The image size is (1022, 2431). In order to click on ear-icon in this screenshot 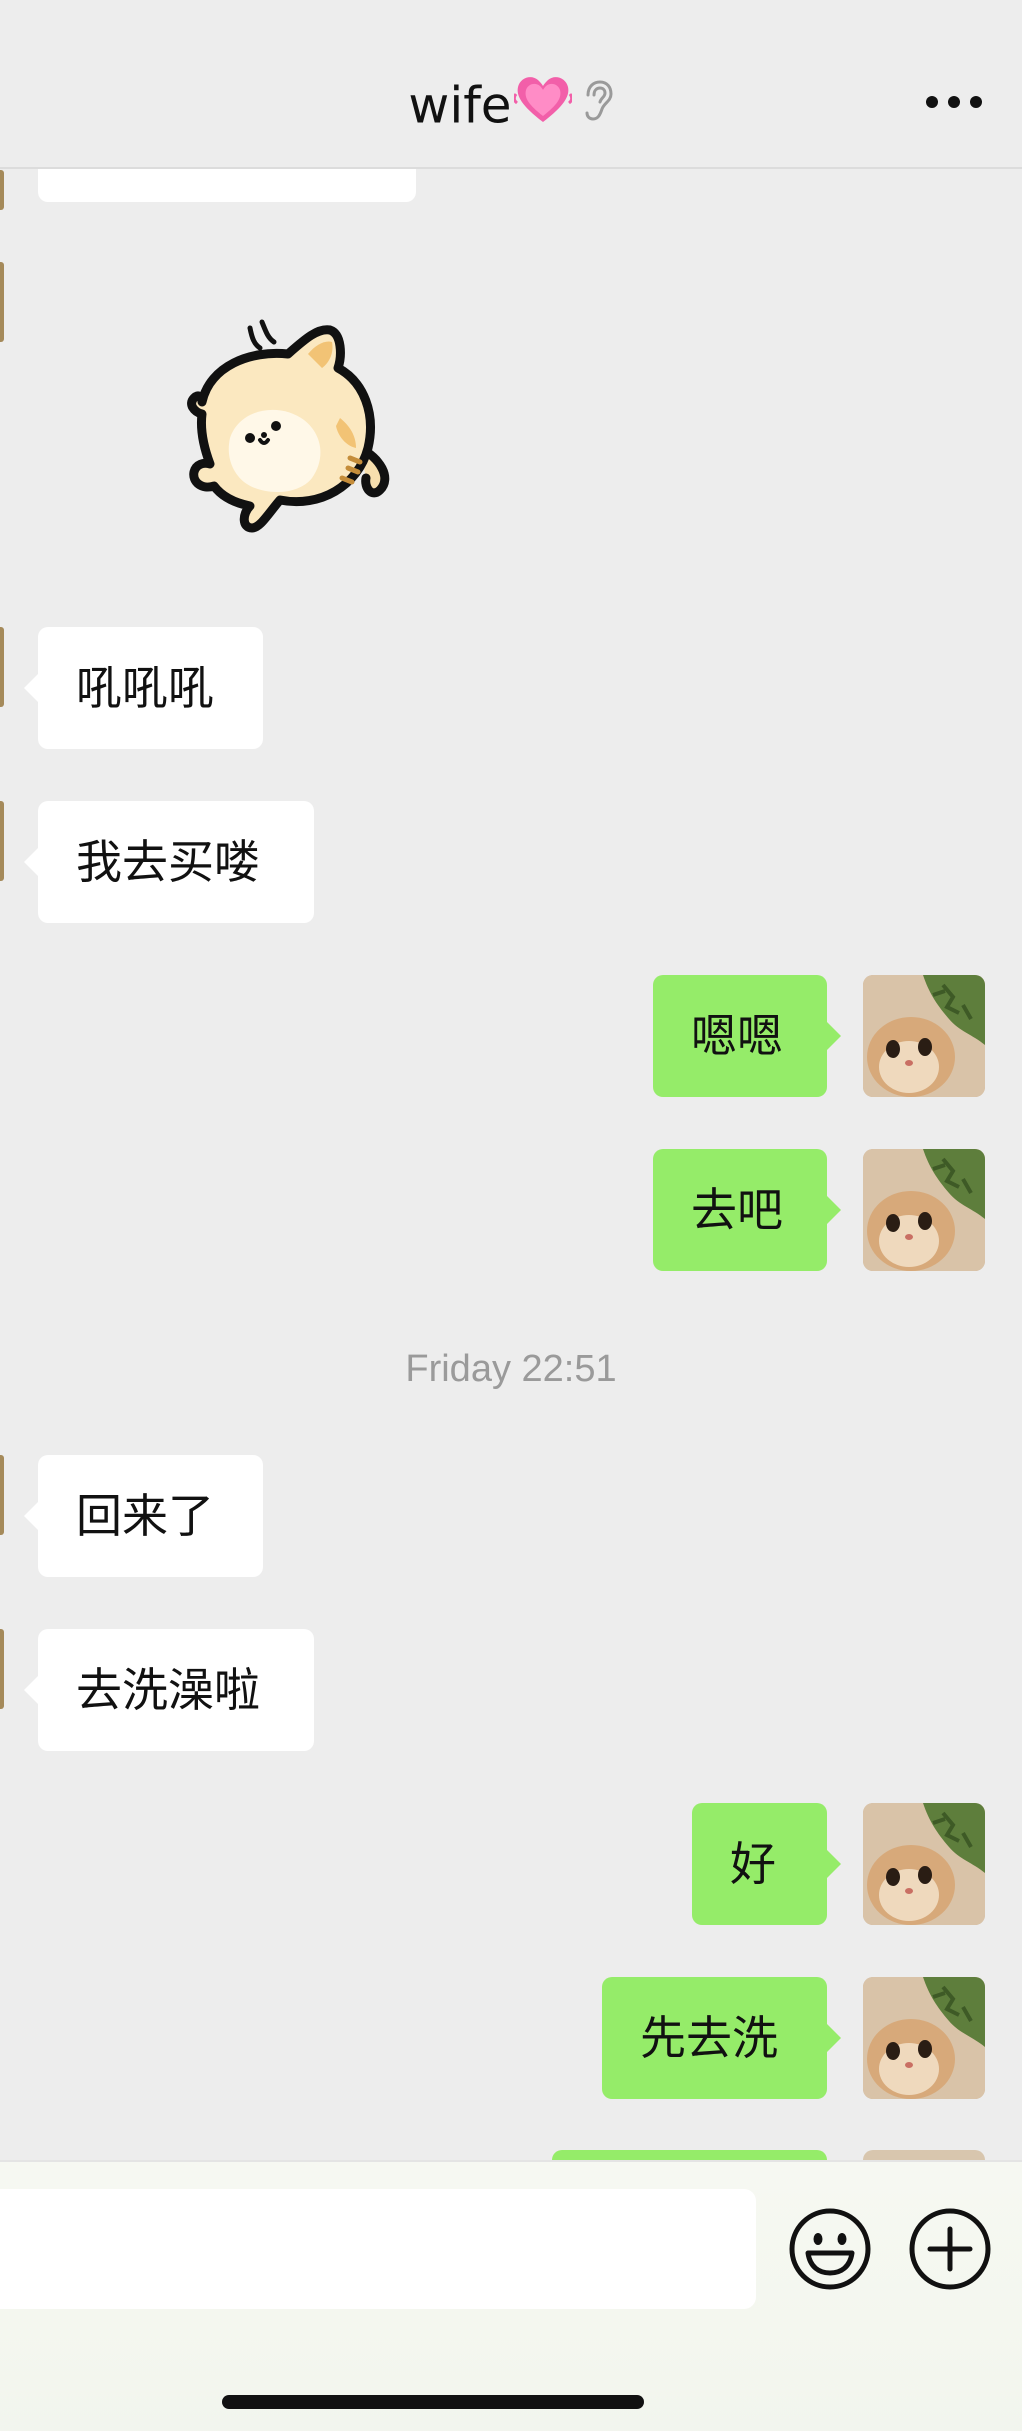, I will do `click(598, 106)`.